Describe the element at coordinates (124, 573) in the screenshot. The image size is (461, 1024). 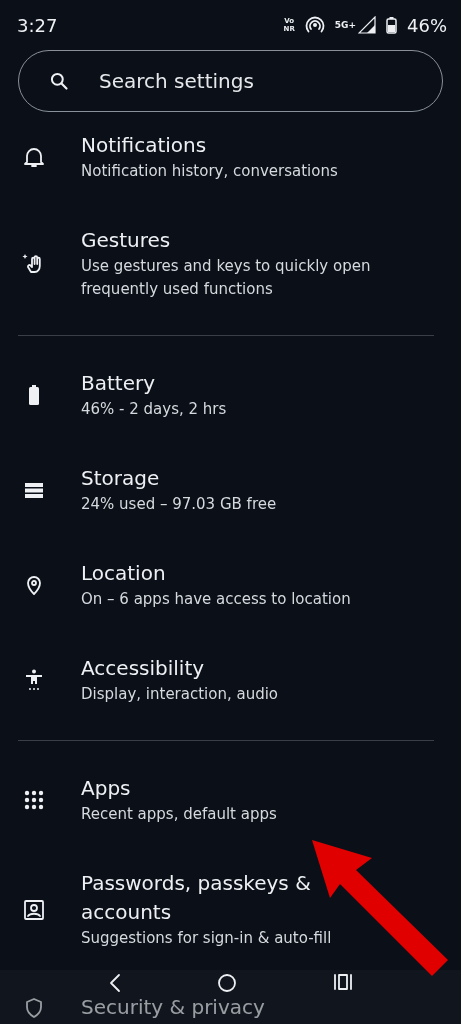
I see `item-title: Location` at that location.